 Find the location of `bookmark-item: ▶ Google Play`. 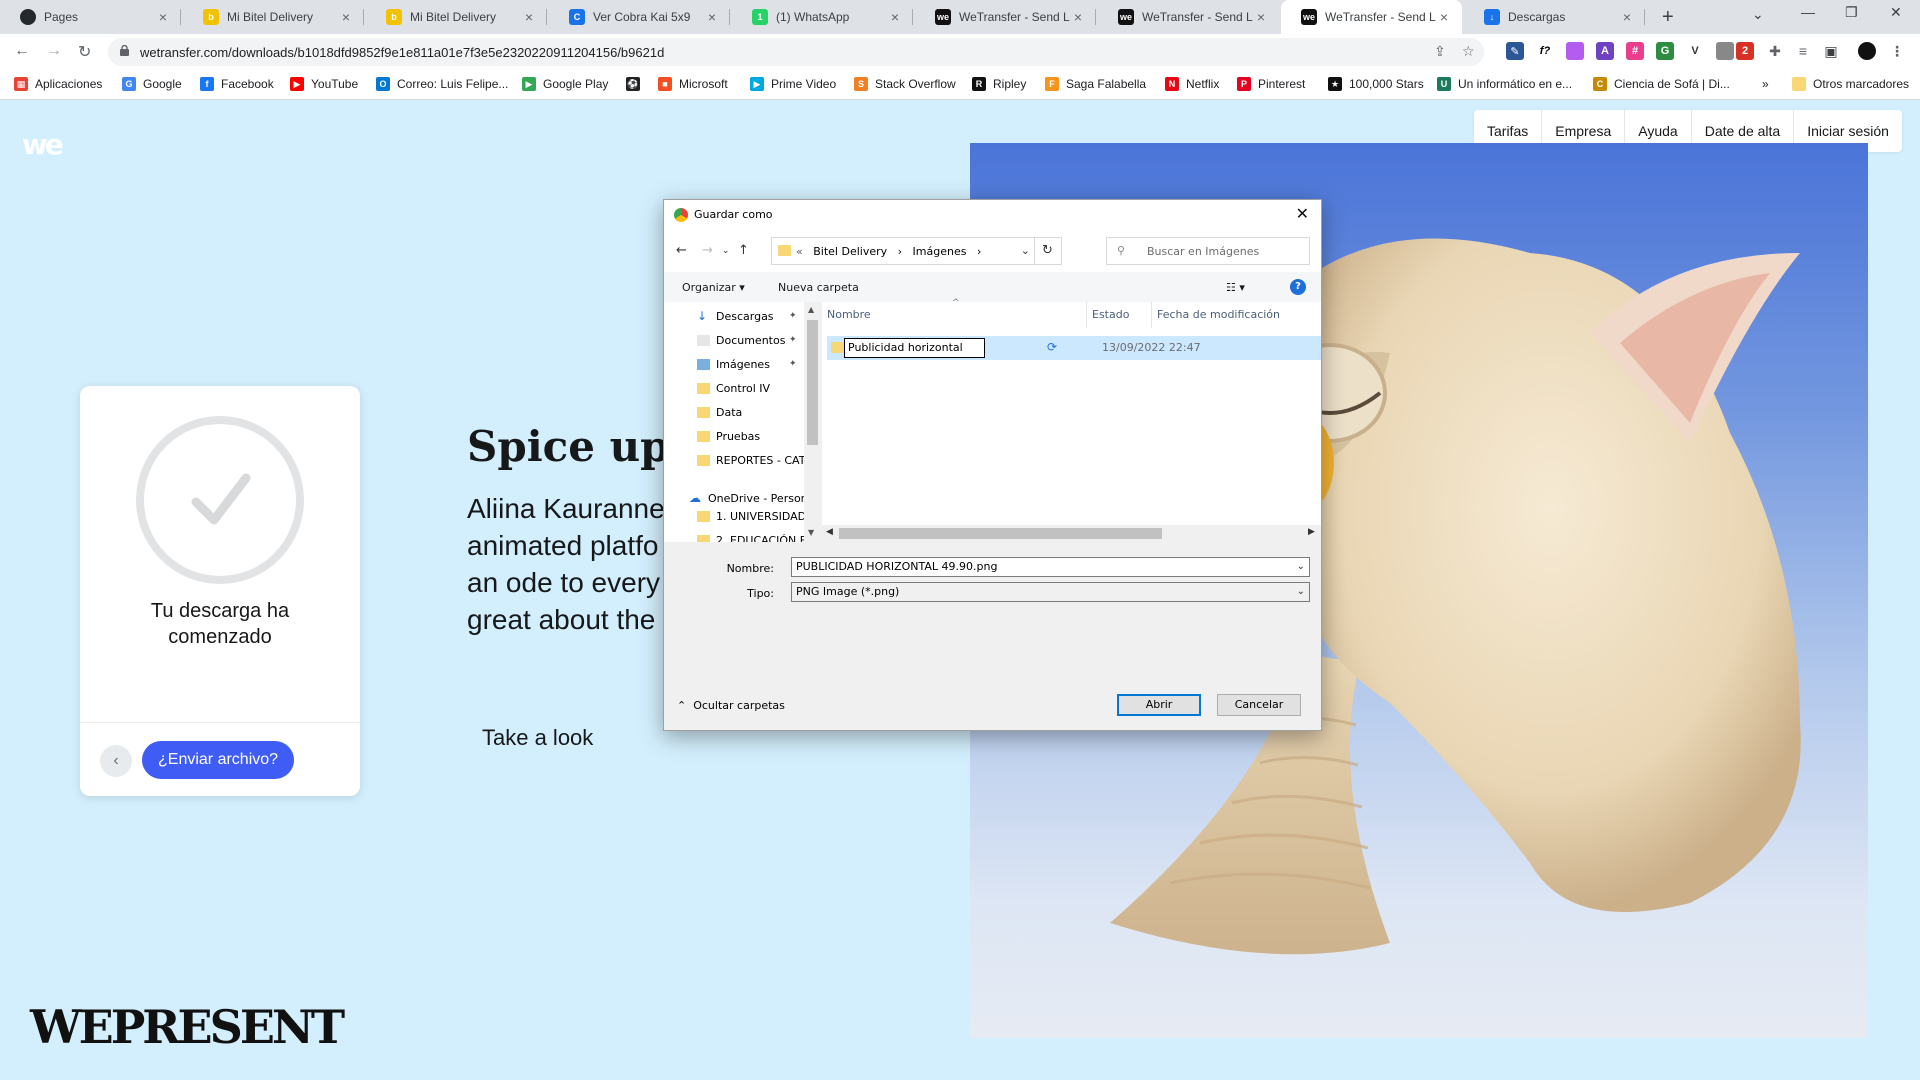

bookmark-item: ▶ Google Play is located at coordinates (565, 84).